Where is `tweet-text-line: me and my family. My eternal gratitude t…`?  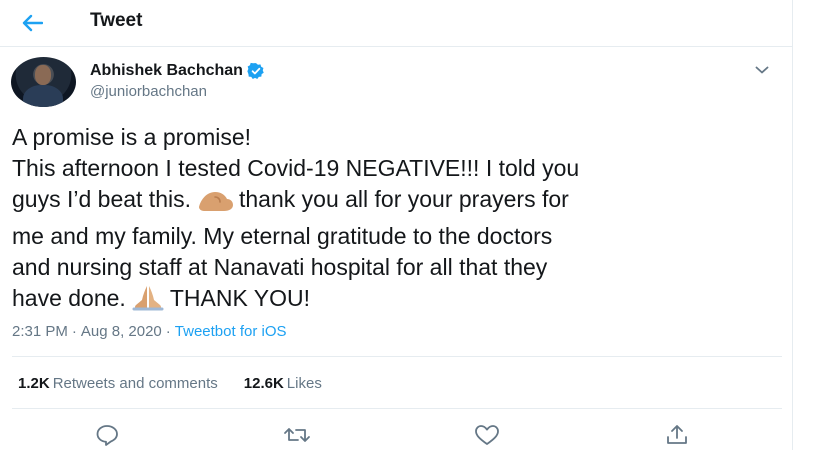
tweet-text-line: me and my family. My eternal gratitude t… is located at coordinates (282, 236).